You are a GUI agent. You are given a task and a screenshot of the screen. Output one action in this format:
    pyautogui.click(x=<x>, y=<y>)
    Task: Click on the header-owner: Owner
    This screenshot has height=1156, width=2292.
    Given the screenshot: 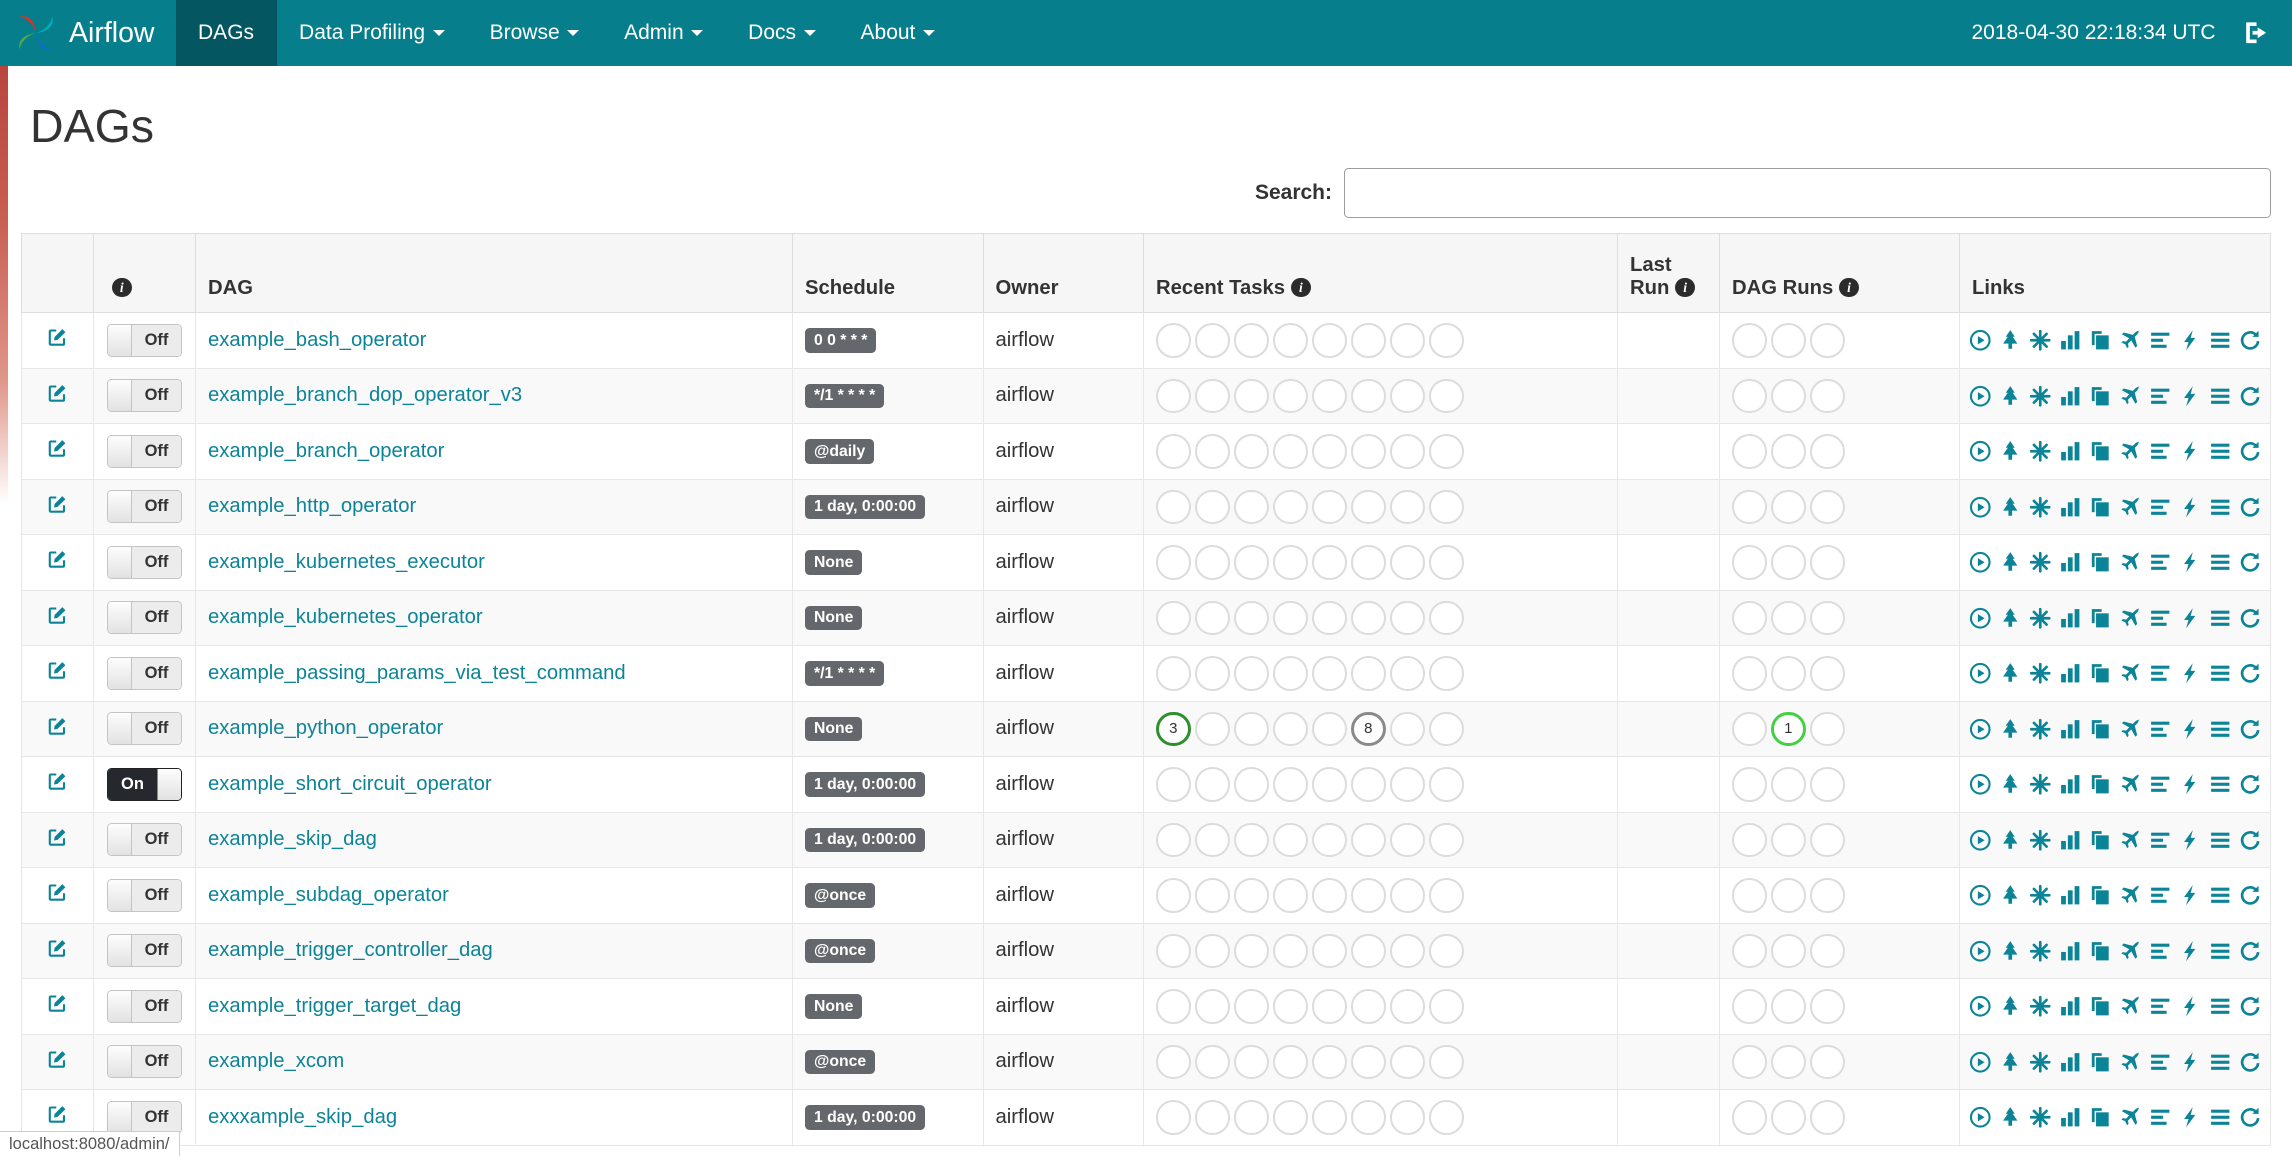 What is the action you would take?
    pyautogui.click(x=1063, y=273)
    